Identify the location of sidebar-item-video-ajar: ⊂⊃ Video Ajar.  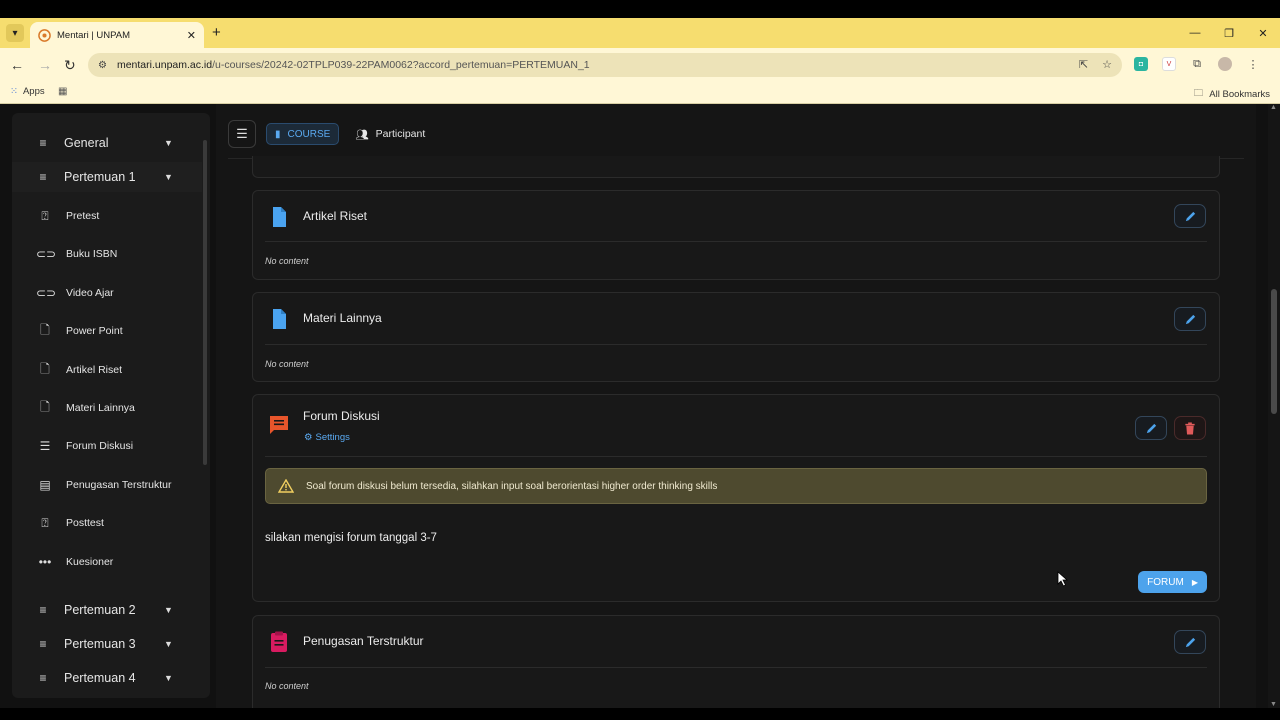
(107, 293).